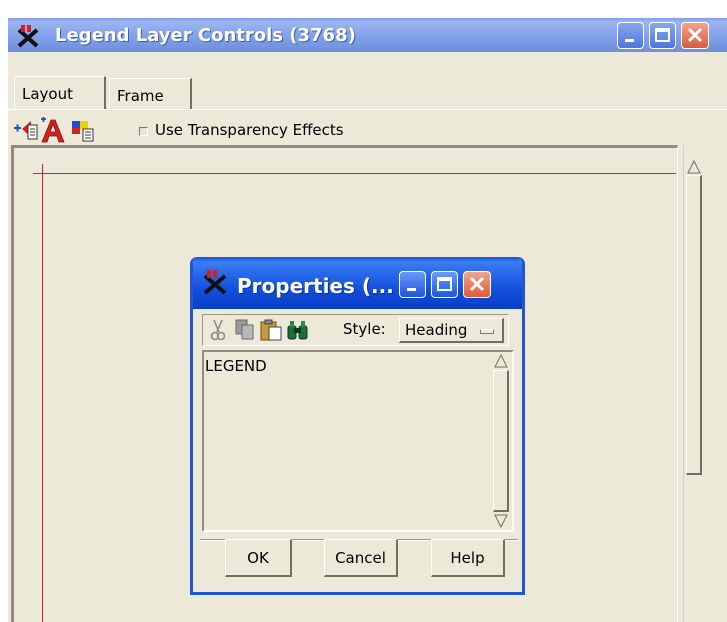 This screenshot has height=622, width=727. I want to click on maximize-button, so click(662, 35).